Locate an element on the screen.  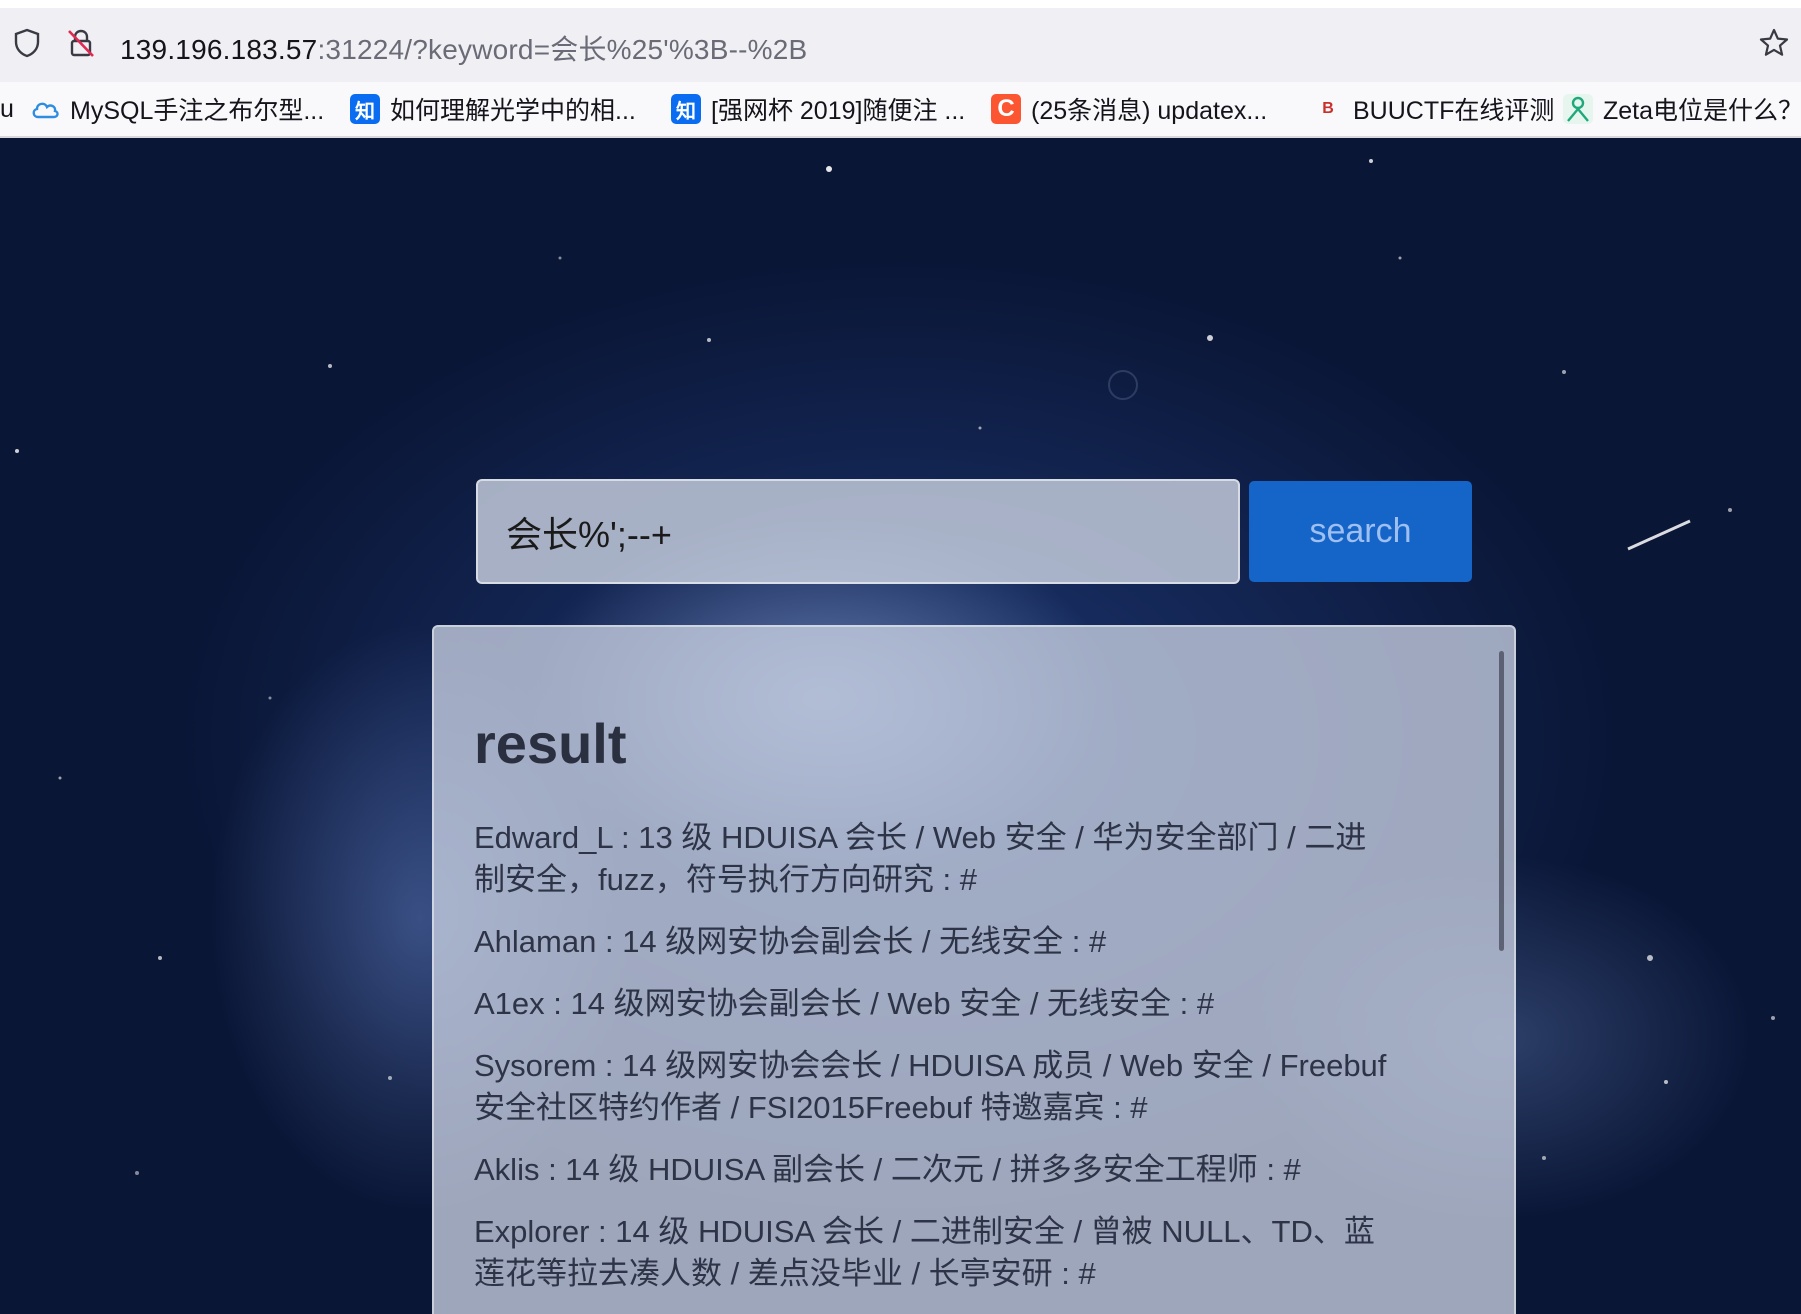
bookmark-zeta: Zeta电位是什么？ is located at coordinates (1682, 109).